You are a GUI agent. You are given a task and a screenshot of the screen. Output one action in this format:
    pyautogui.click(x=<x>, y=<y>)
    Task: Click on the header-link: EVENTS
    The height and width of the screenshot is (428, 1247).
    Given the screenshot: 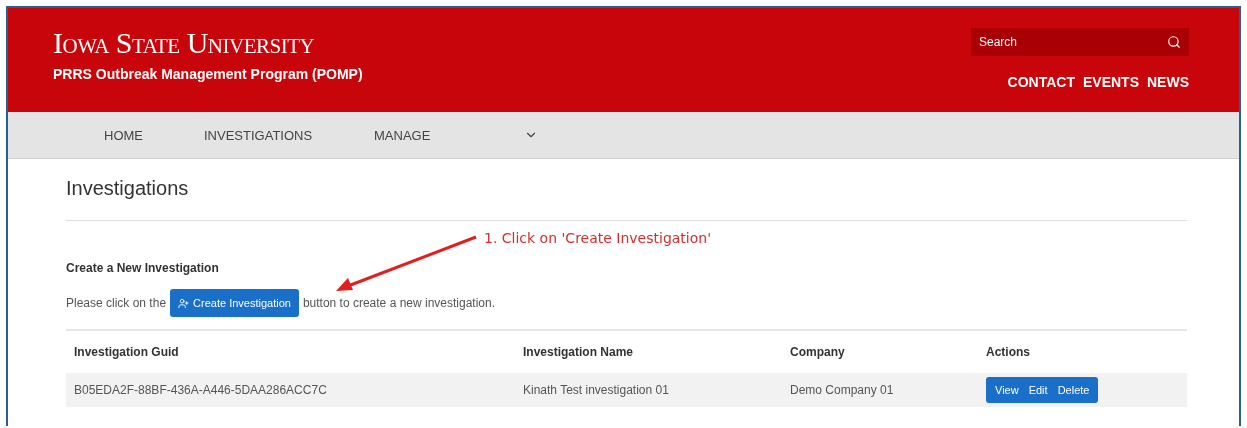 What is the action you would take?
    pyautogui.click(x=1111, y=82)
    